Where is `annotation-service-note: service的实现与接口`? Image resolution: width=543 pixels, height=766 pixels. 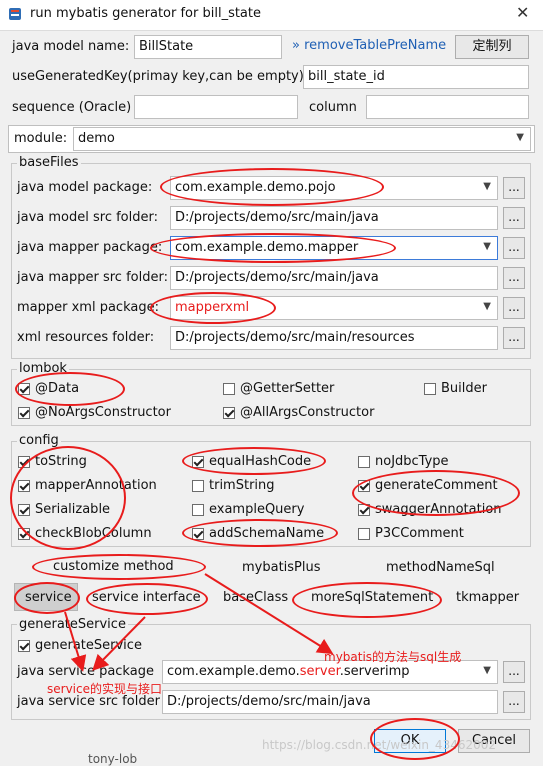 annotation-service-note: service的实现与接口 is located at coordinates (104, 689).